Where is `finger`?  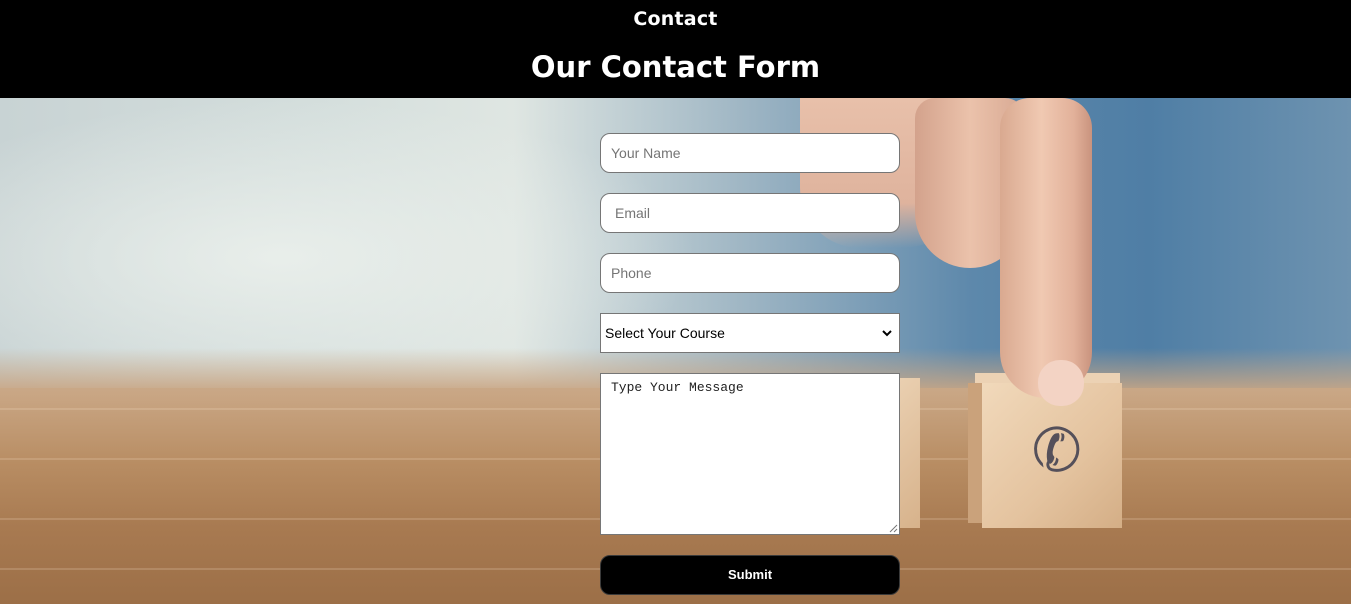 finger is located at coordinates (1046, 248).